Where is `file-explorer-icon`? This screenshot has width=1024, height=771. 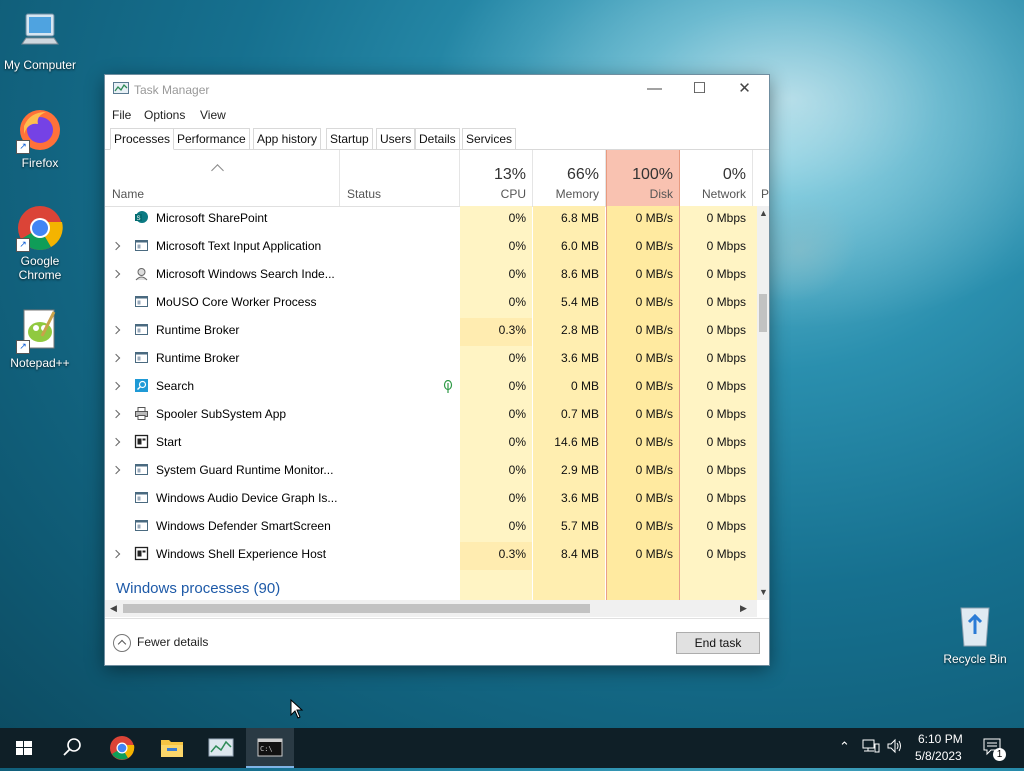
file-explorer-icon is located at coordinates (172, 748).